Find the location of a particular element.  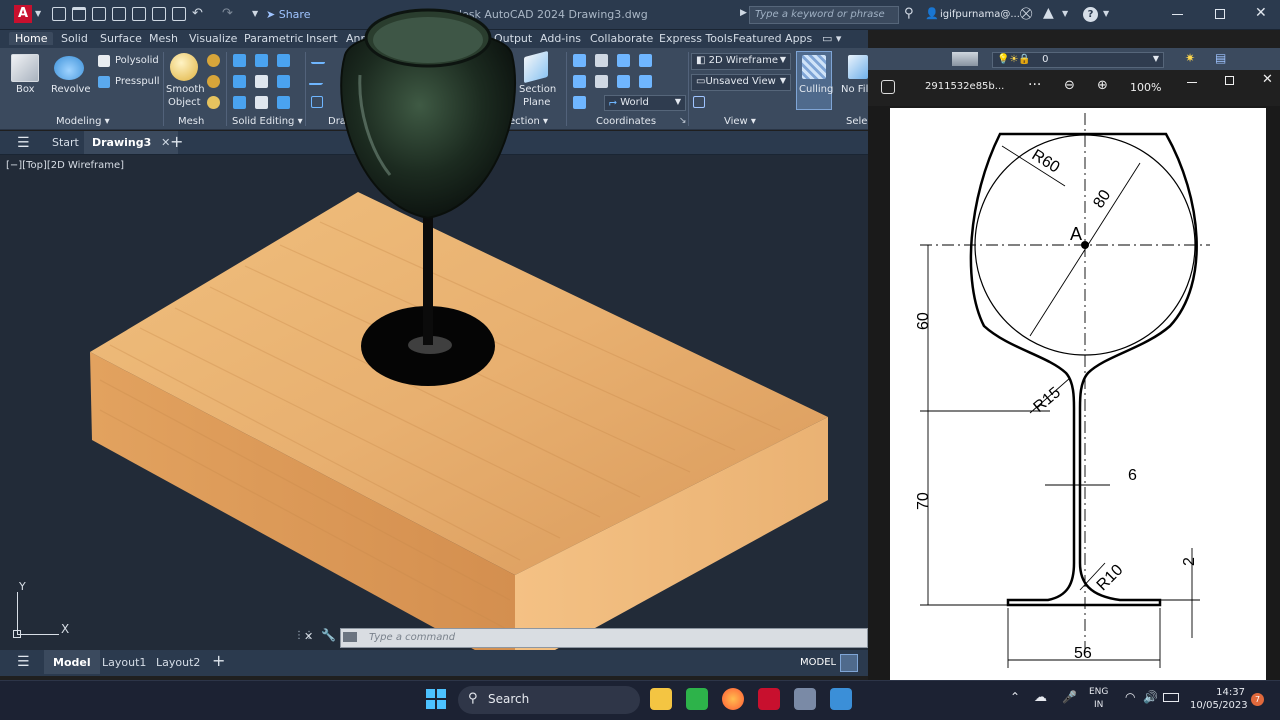

clock: 14:37 10/05/2023 is located at coordinates (1219, 699).